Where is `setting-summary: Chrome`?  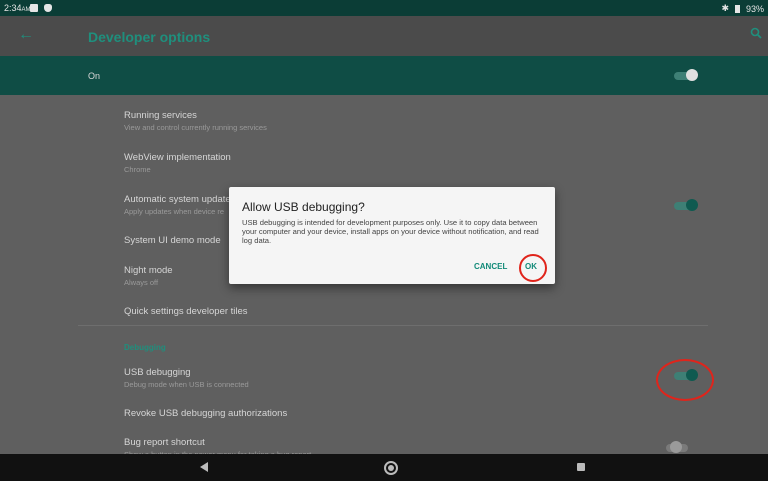 setting-summary: Chrome is located at coordinates (137, 169).